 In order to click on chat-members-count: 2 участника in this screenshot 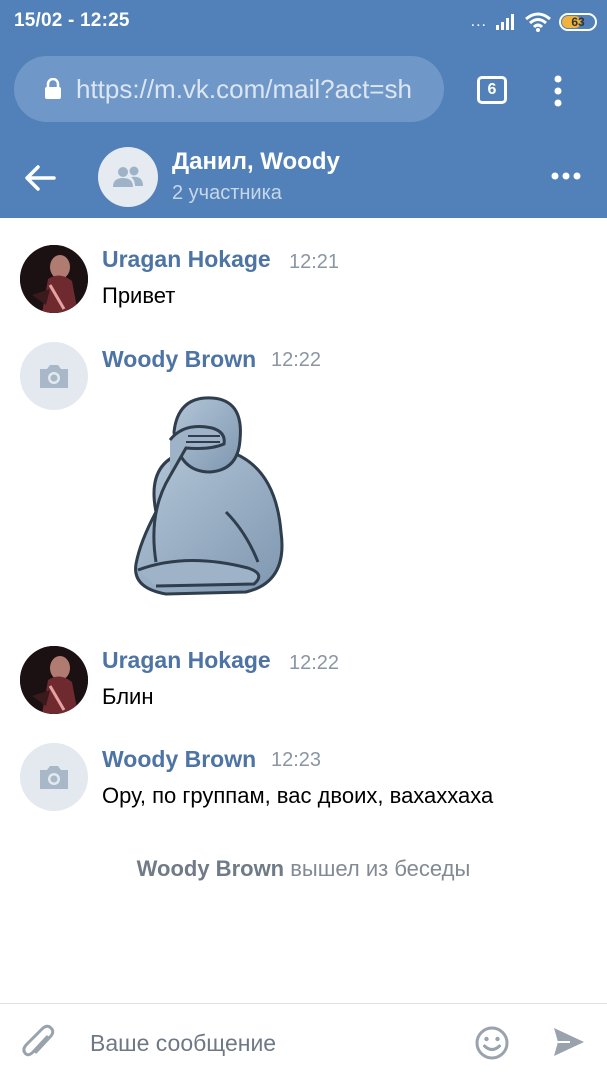, I will do `click(227, 193)`.